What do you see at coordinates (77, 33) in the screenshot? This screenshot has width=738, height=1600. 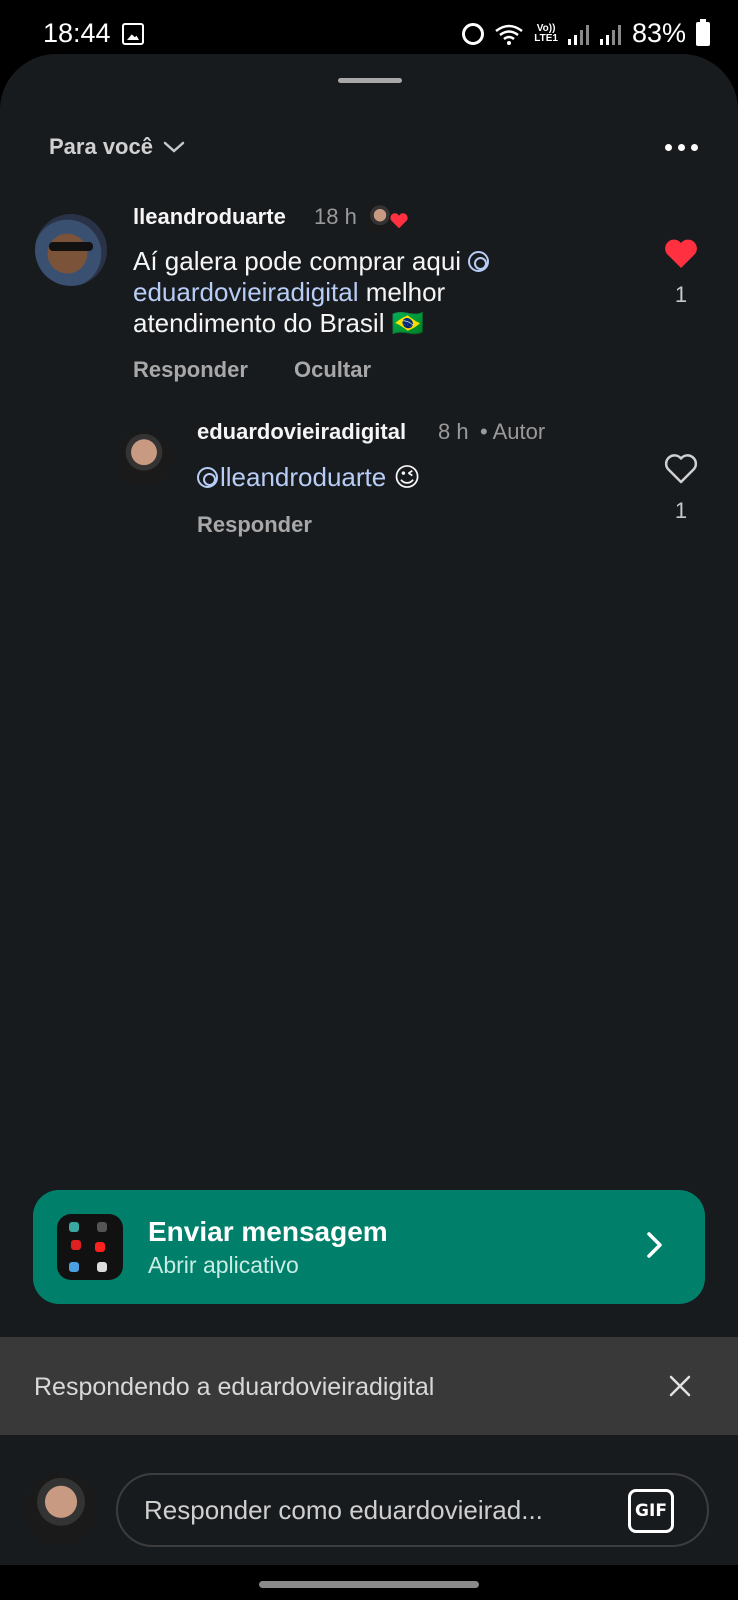 I see `status-time: 18:44` at bounding box center [77, 33].